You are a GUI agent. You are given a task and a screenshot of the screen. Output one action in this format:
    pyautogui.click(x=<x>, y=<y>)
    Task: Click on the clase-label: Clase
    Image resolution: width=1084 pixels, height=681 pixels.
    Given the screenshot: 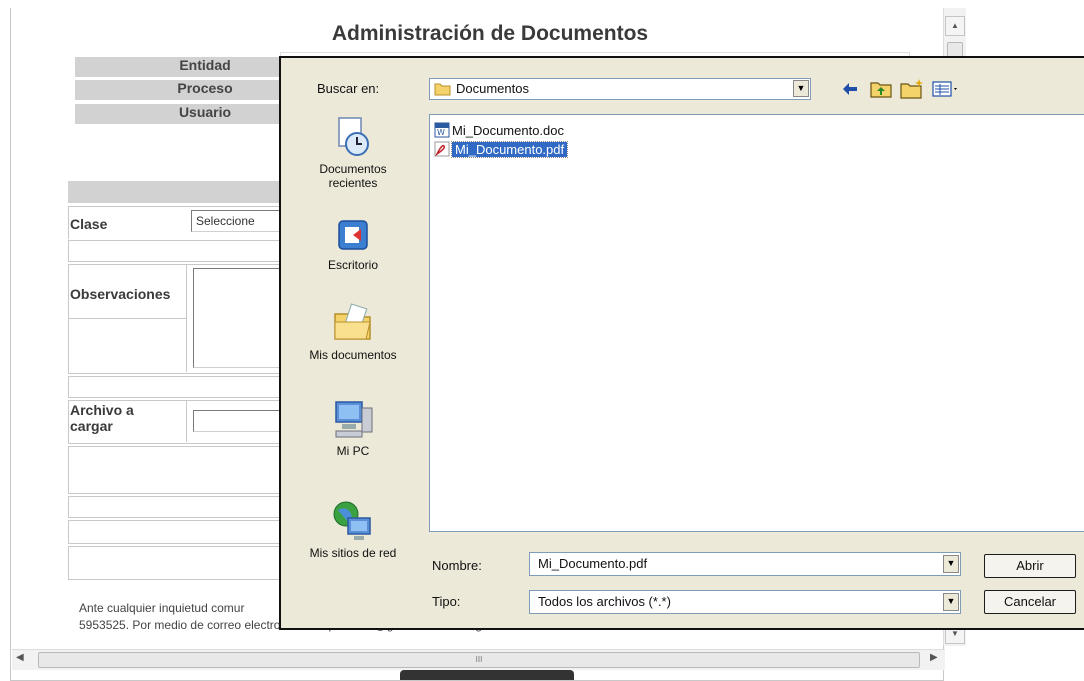 What is the action you would take?
    pyautogui.click(x=89, y=224)
    